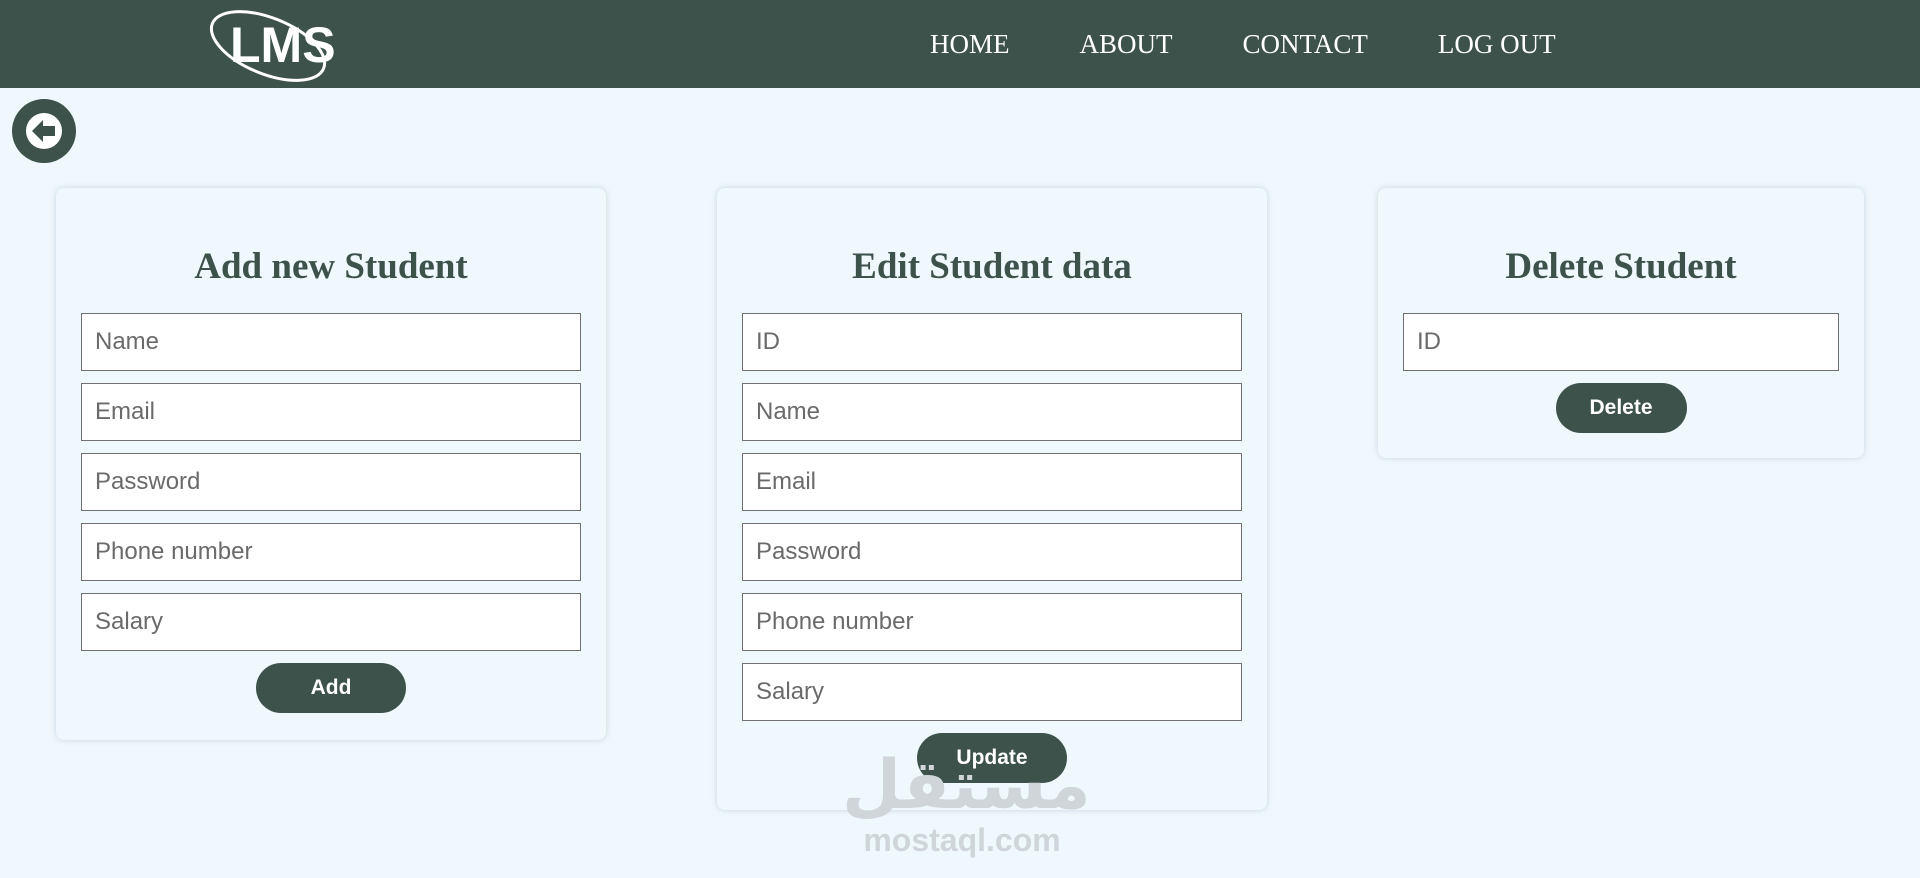 The image size is (1920, 878). What do you see at coordinates (1621, 266) in the screenshot?
I see `delete-student-title: Delete Student` at bounding box center [1621, 266].